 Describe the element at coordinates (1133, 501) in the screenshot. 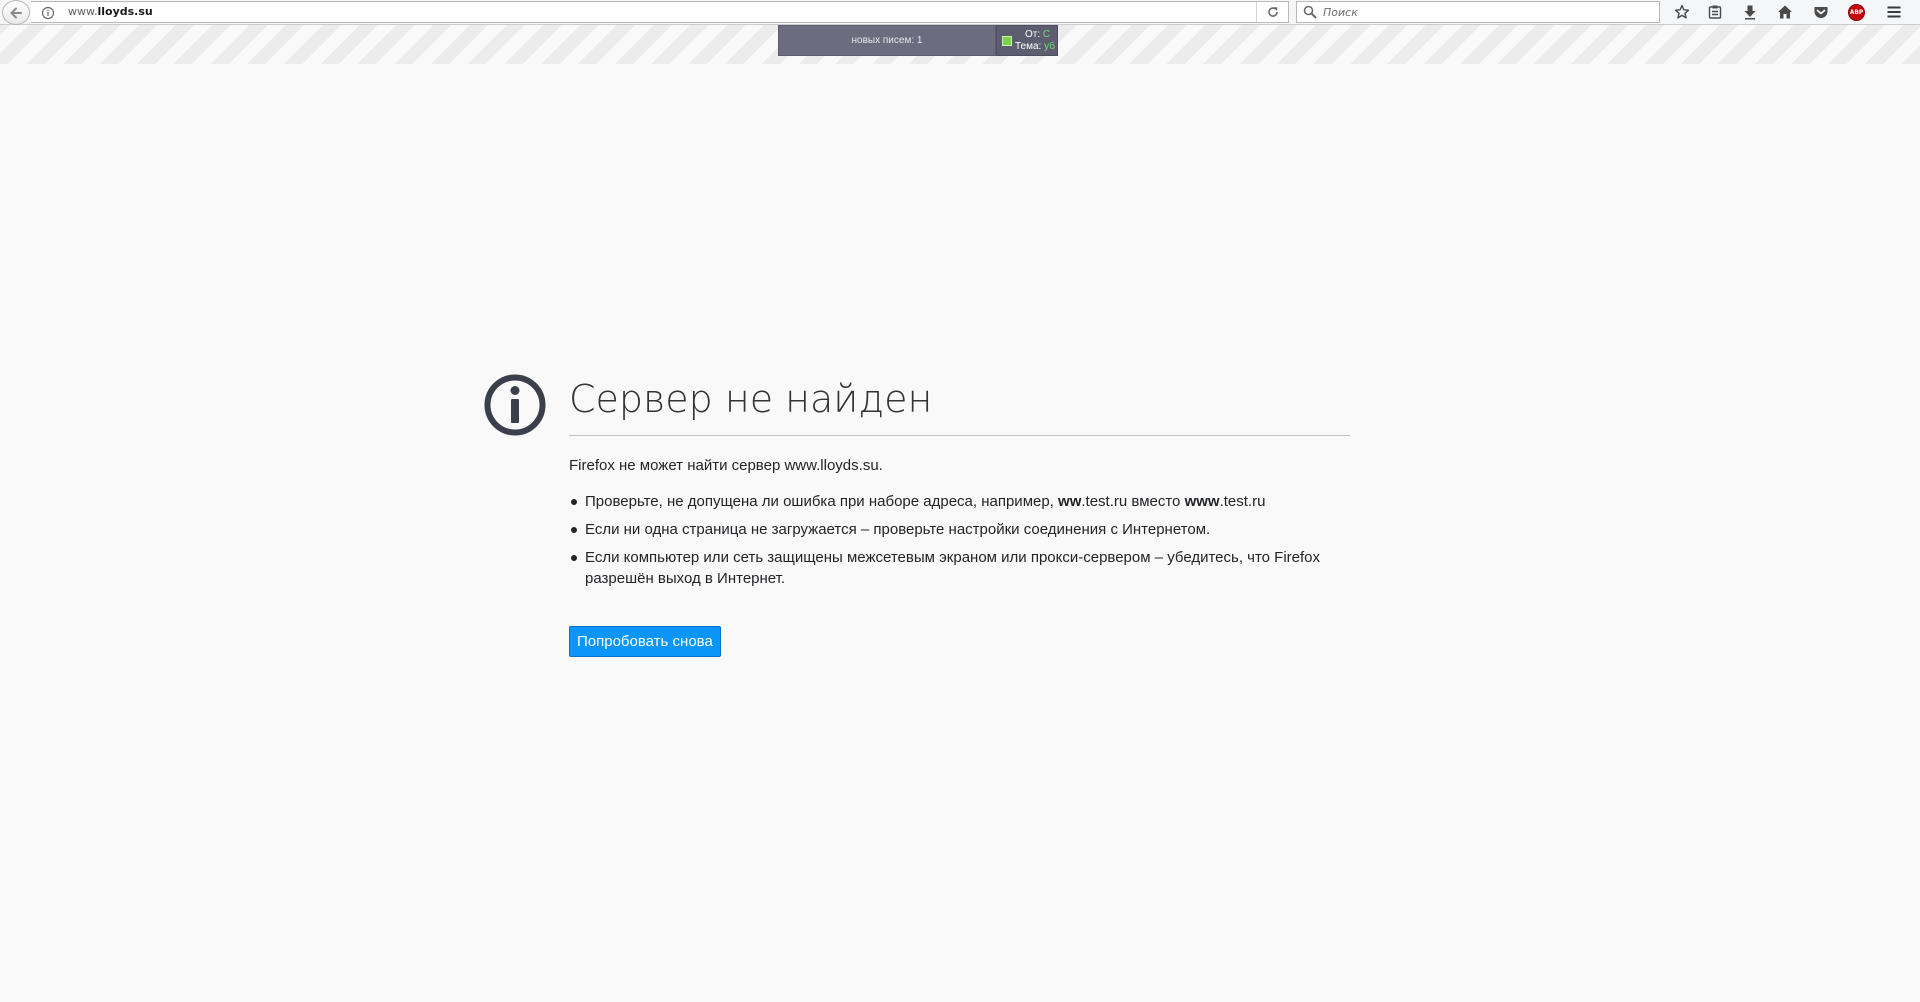

I see `tip1-mid: .test.ru вместо` at that location.